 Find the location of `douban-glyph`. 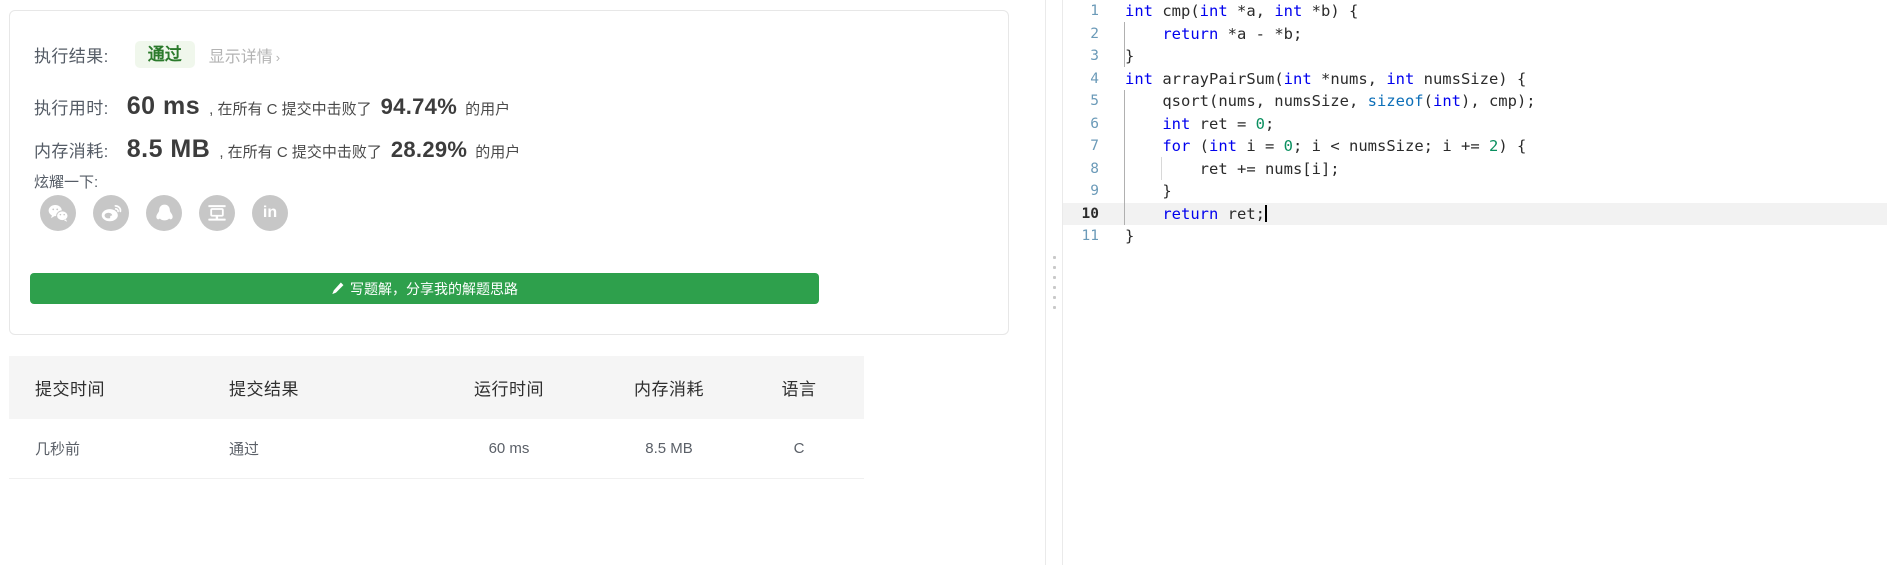

douban-glyph is located at coordinates (217, 213).